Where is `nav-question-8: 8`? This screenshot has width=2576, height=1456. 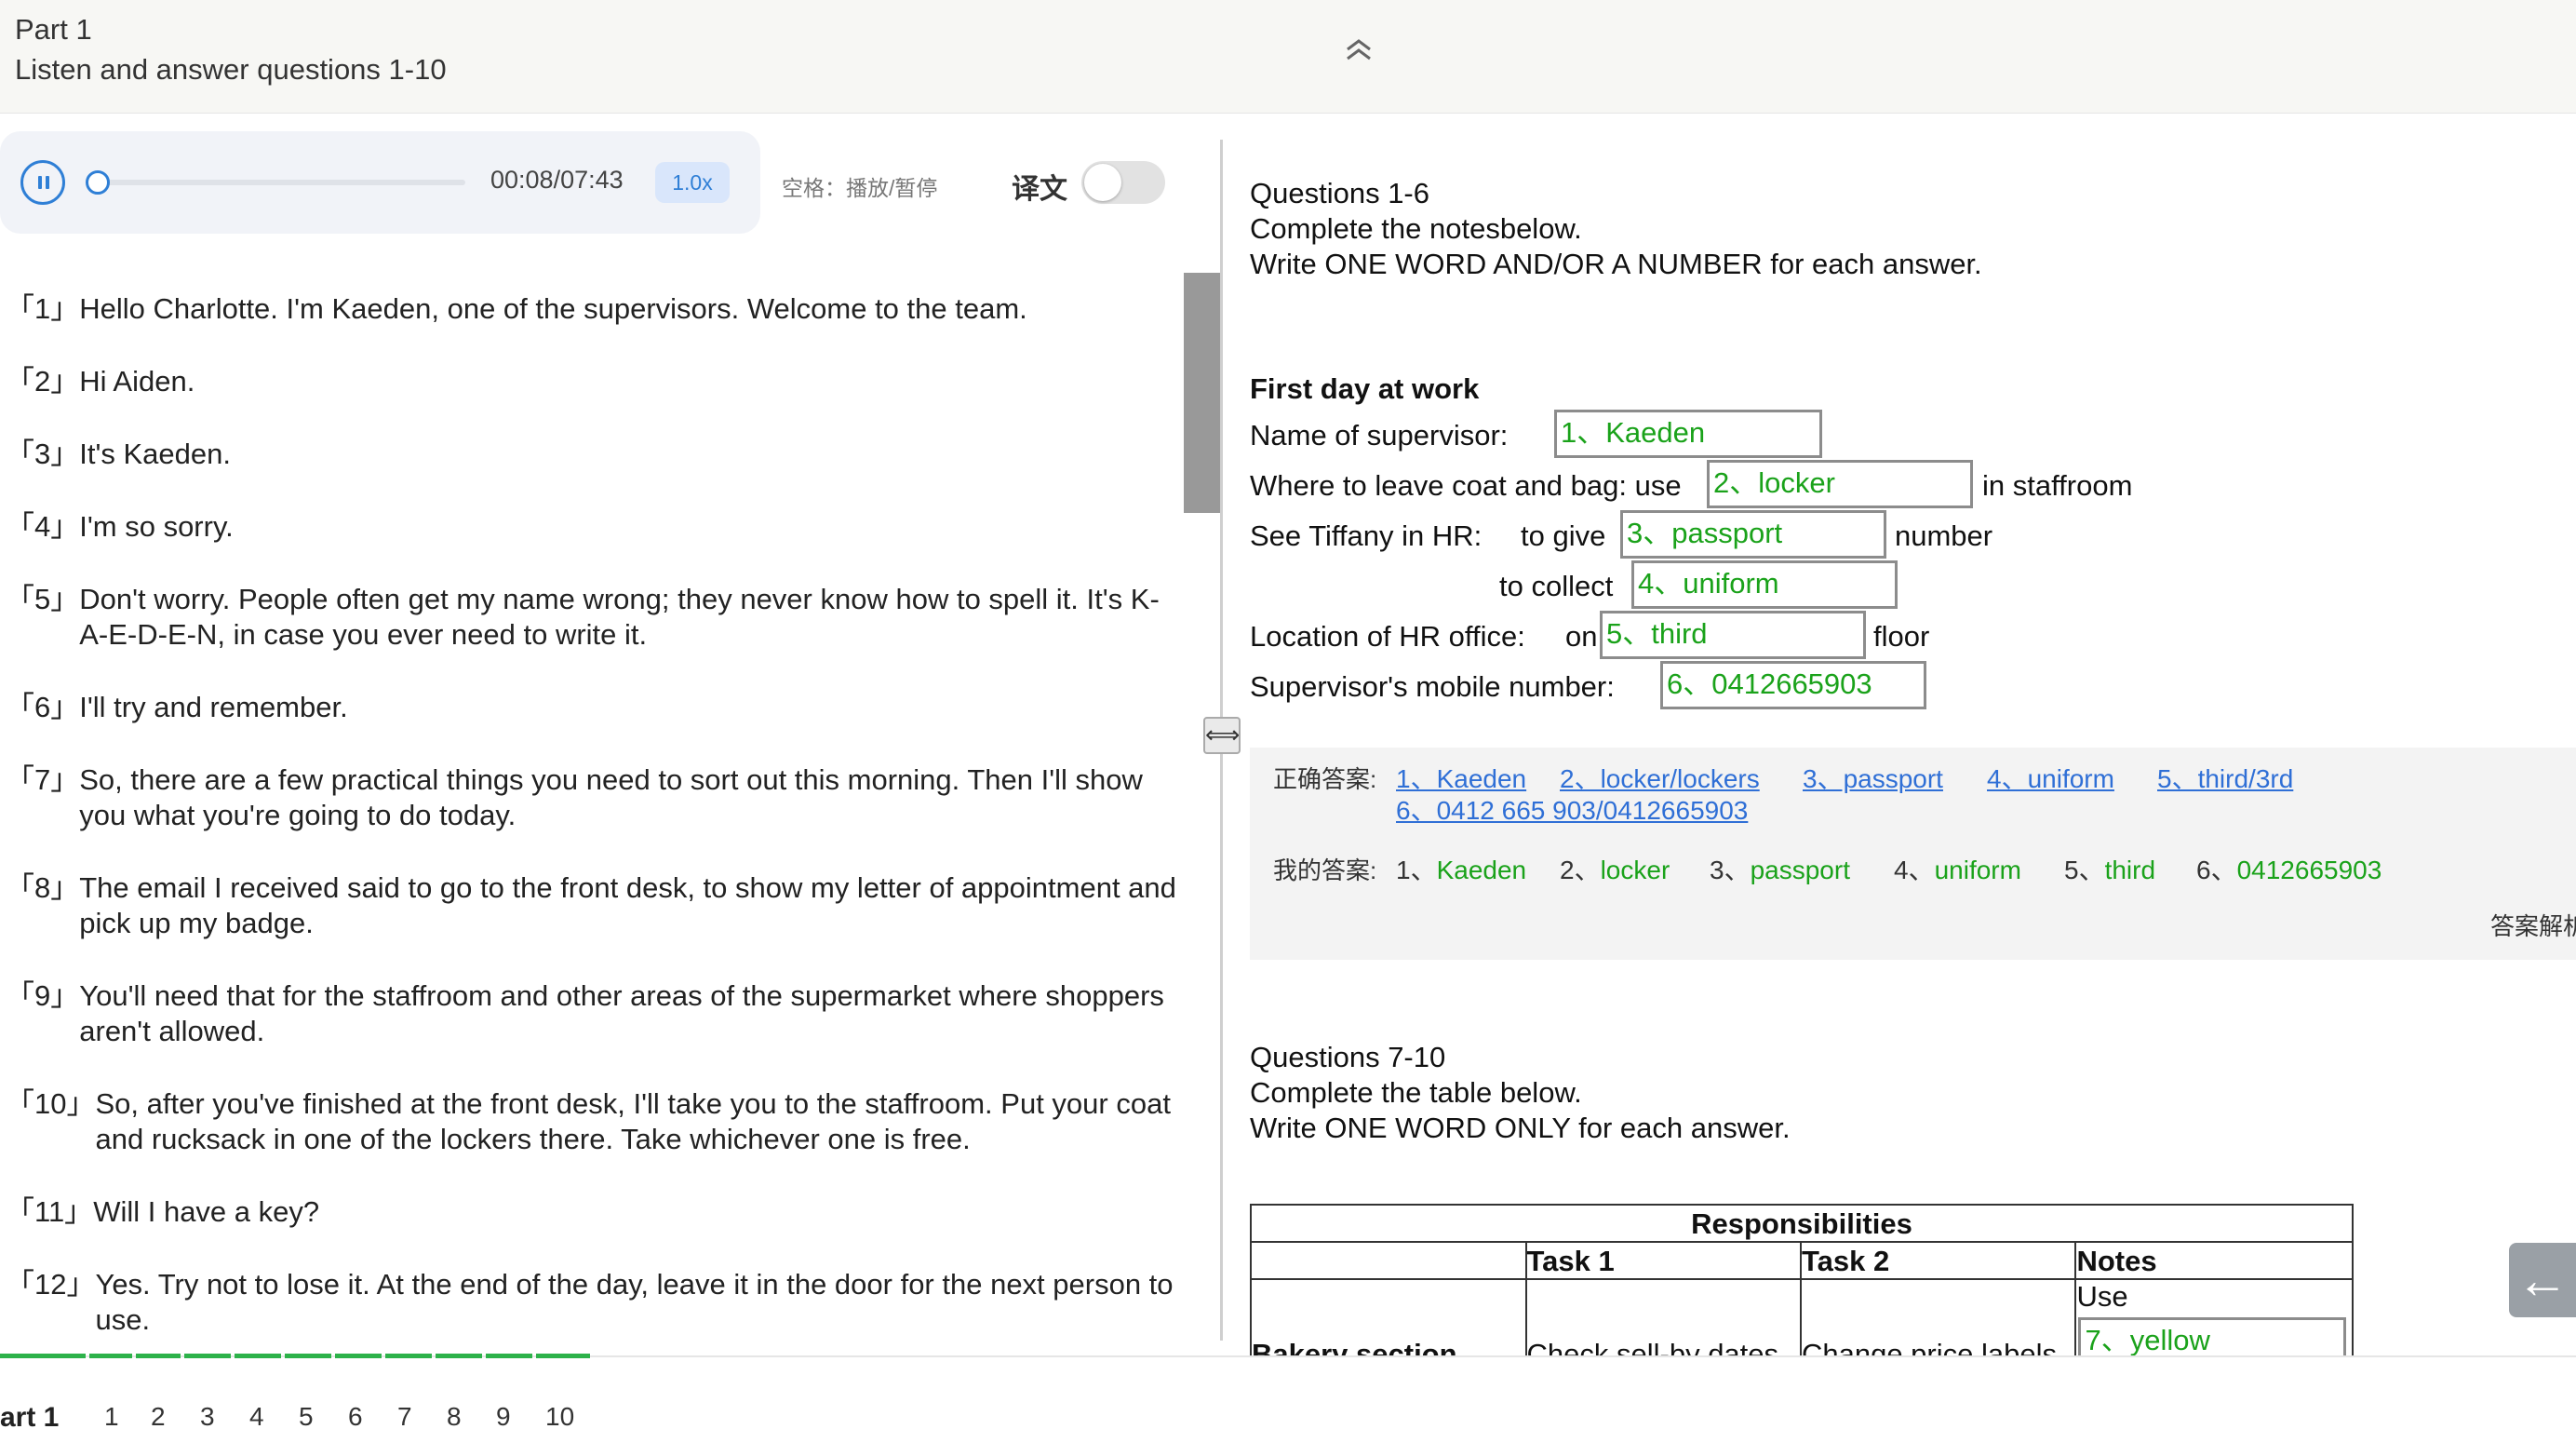 nav-question-8: 8 is located at coordinates (454, 1417).